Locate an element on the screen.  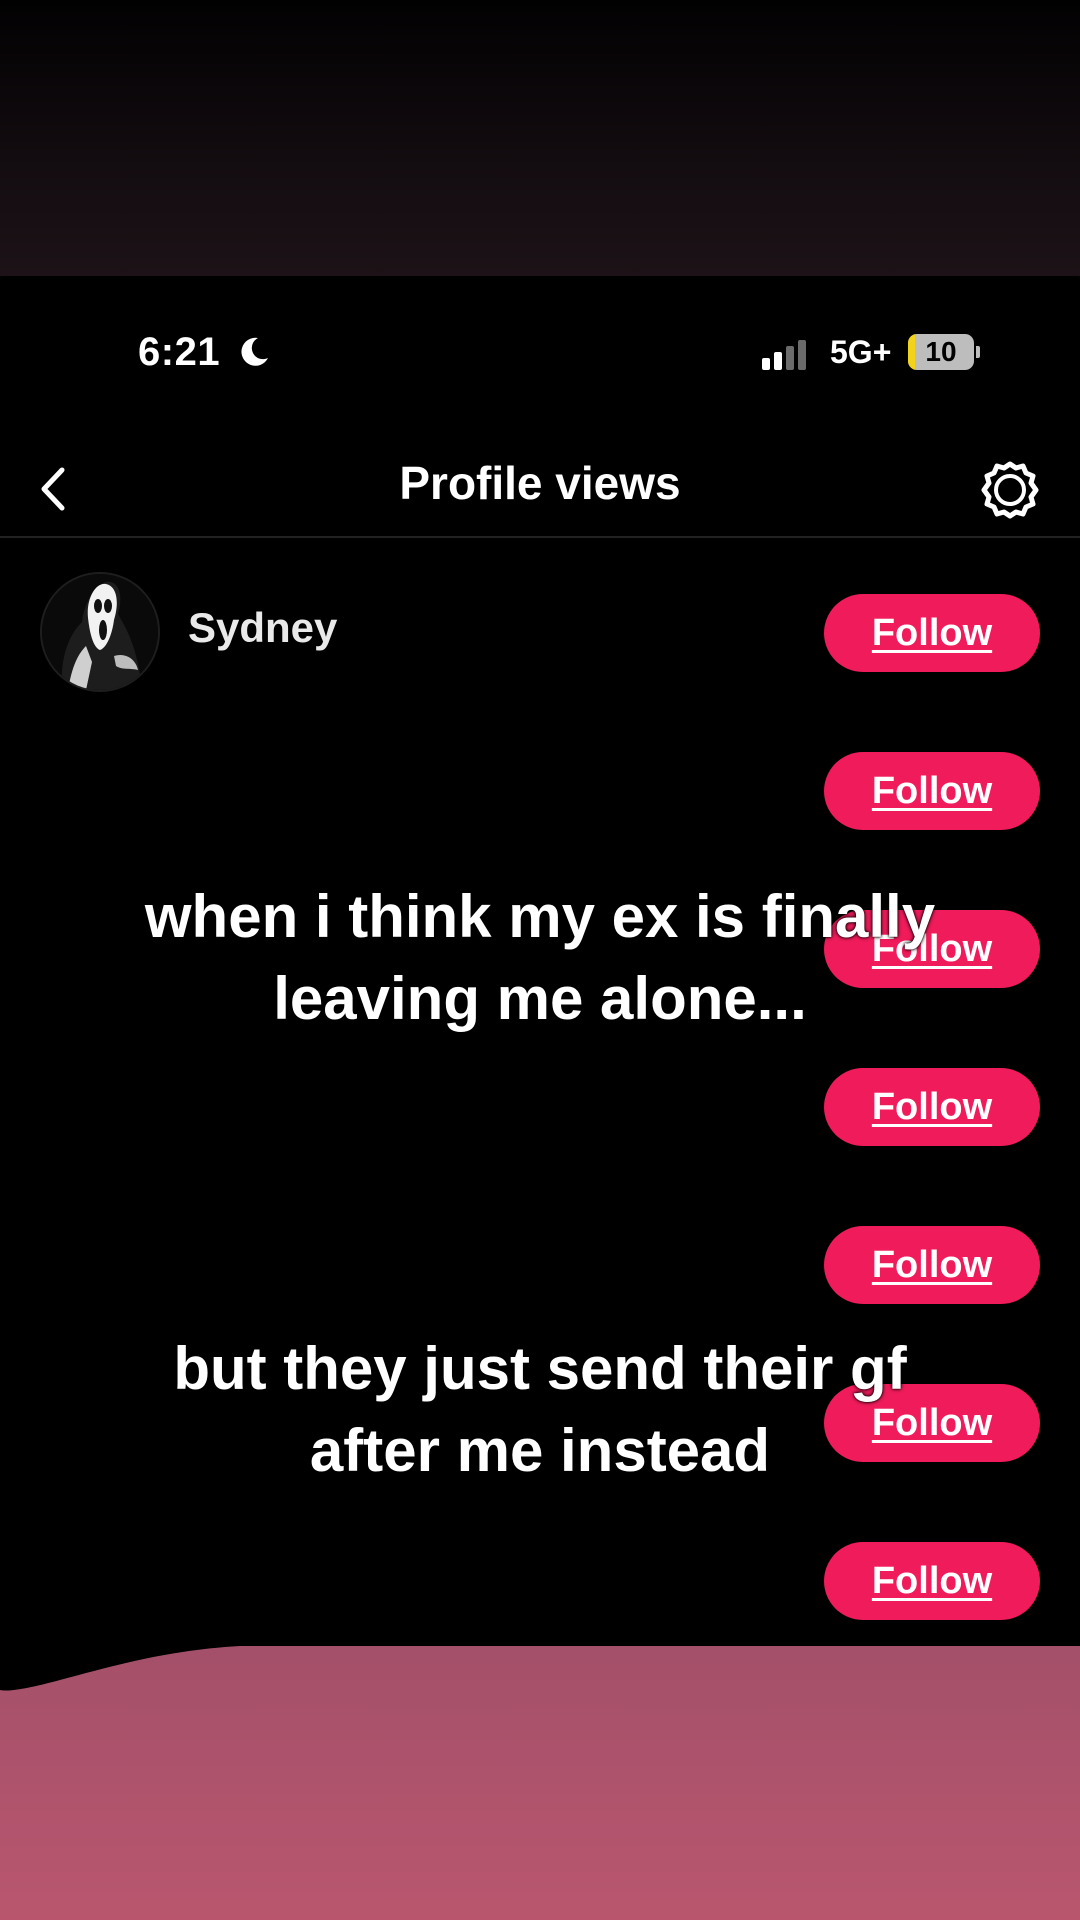
status-bar: 6:21 5G+ 10 is located at coordinates (540, 356).